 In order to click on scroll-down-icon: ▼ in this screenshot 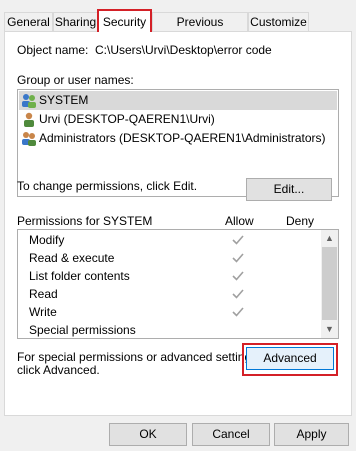, I will do `click(329, 329)`.